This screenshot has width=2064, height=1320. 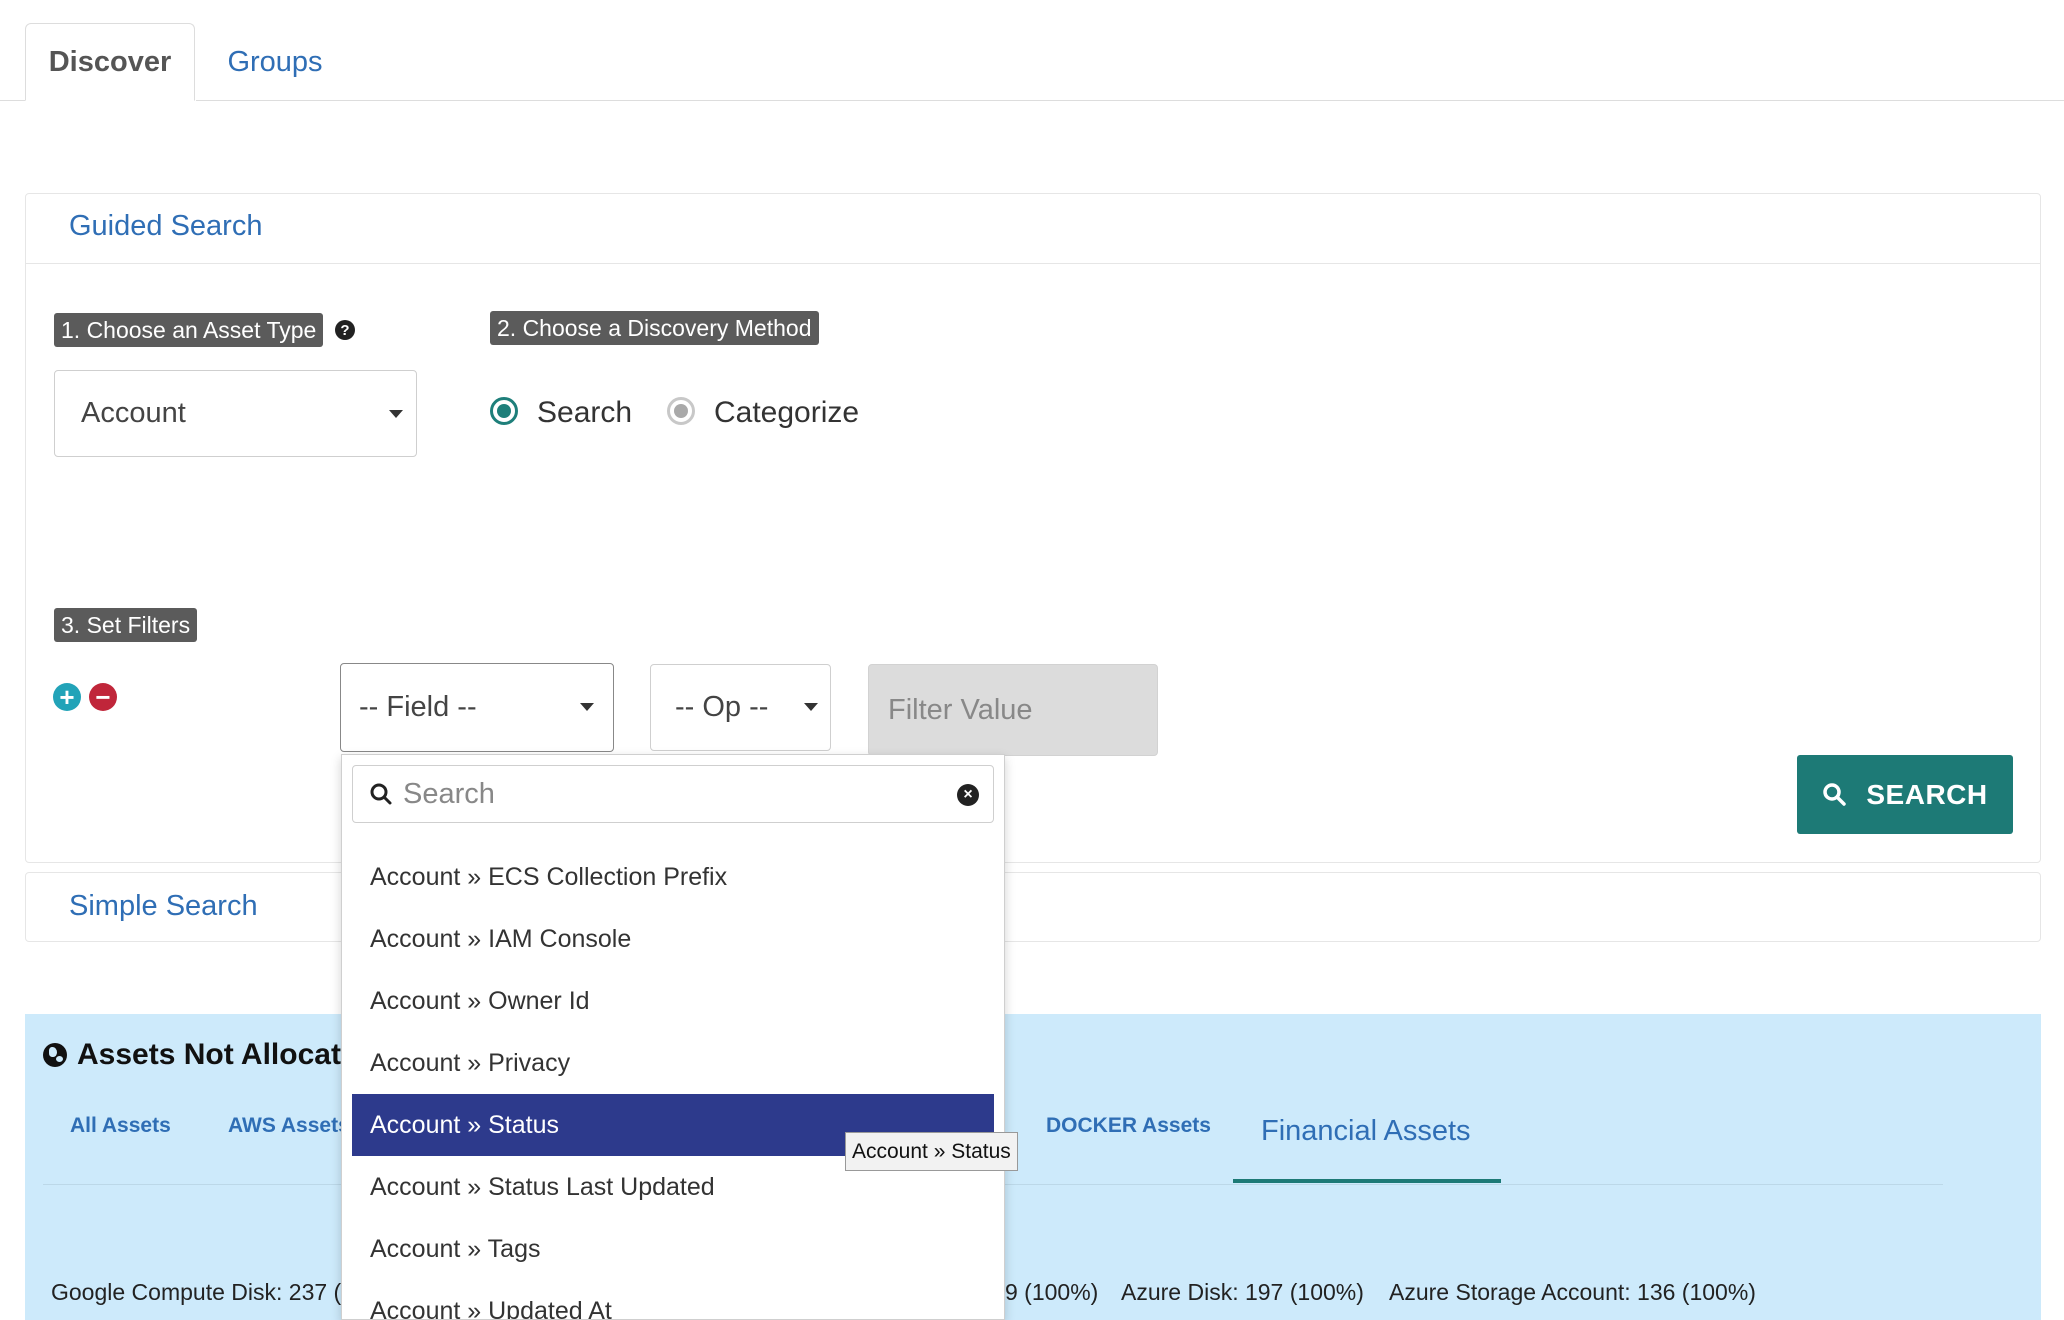 I want to click on step1-label: 1. Choose an Asset Type, so click(x=189, y=330).